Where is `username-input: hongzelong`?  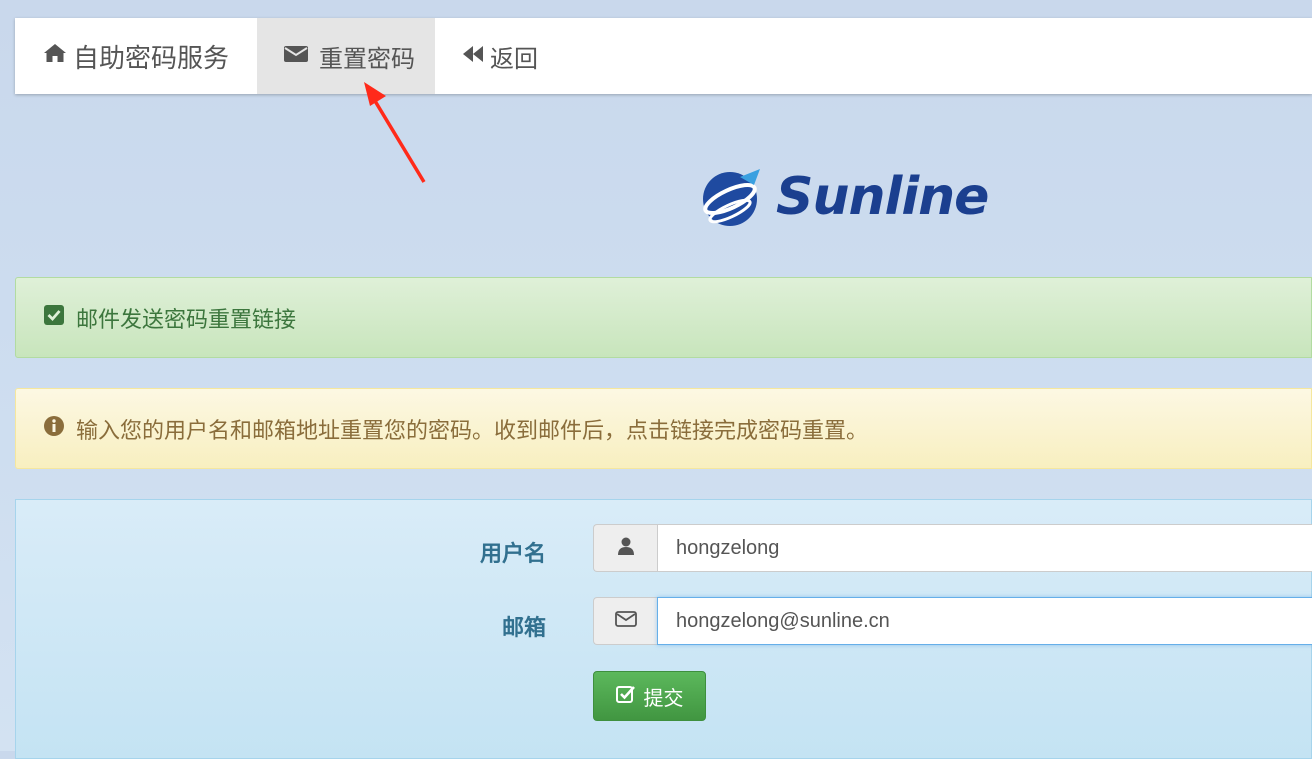
username-input: hongzelong is located at coordinates (984, 548).